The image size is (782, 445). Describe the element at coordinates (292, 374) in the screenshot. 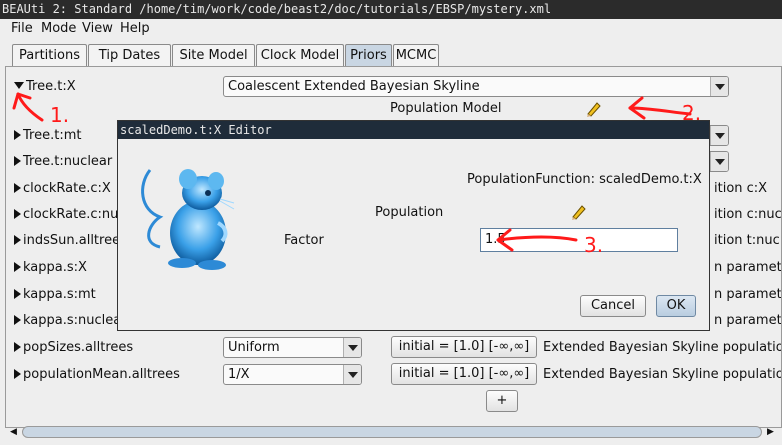

I see `populationmean-prior-select: 1/X` at that location.